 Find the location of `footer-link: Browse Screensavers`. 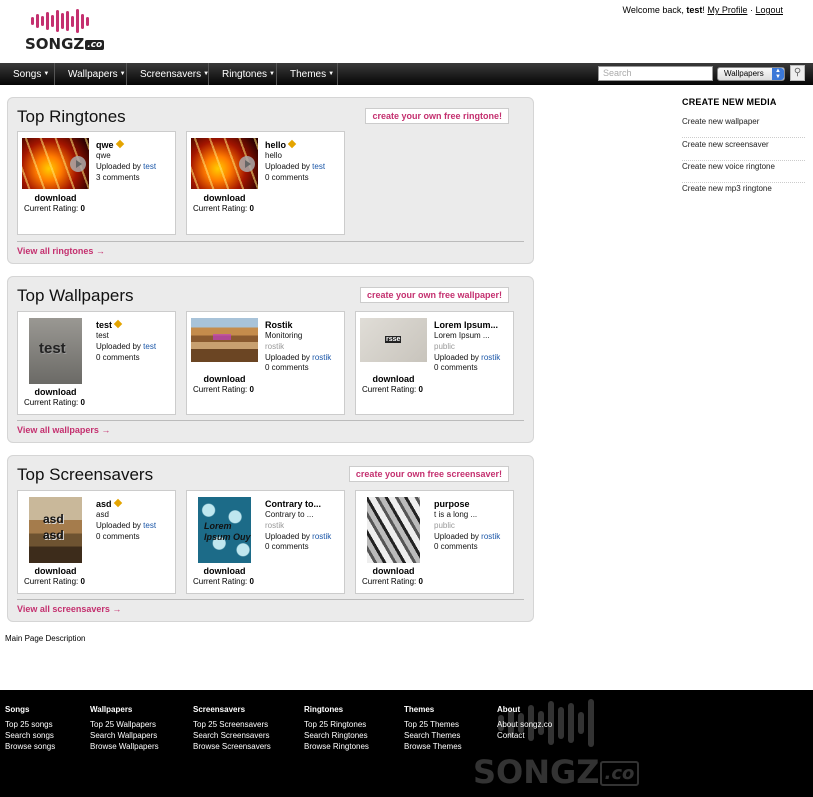

footer-link: Browse Screensavers is located at coordinates (232, 746).